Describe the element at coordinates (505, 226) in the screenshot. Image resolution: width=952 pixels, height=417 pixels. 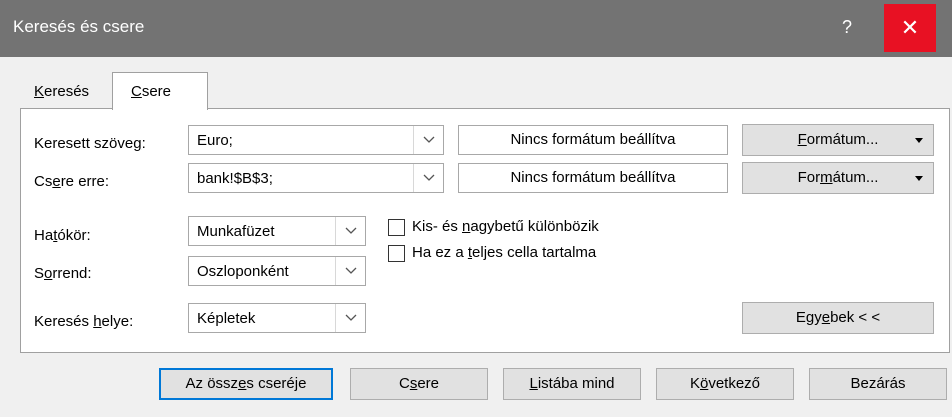
I see `match-case-label: Kis- és nagybetű különbözik` at that location.